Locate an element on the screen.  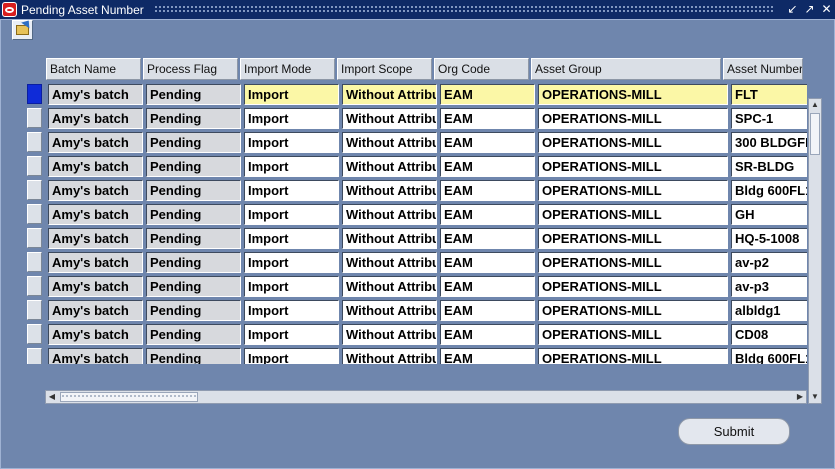
table-cell: SPC-1 is located at coordinates (769, 118).